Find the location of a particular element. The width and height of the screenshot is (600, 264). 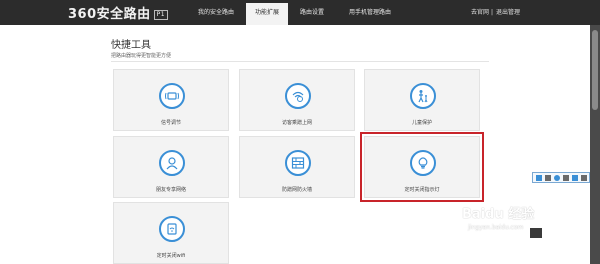

moon-icon is located at coordinates (557, 178).